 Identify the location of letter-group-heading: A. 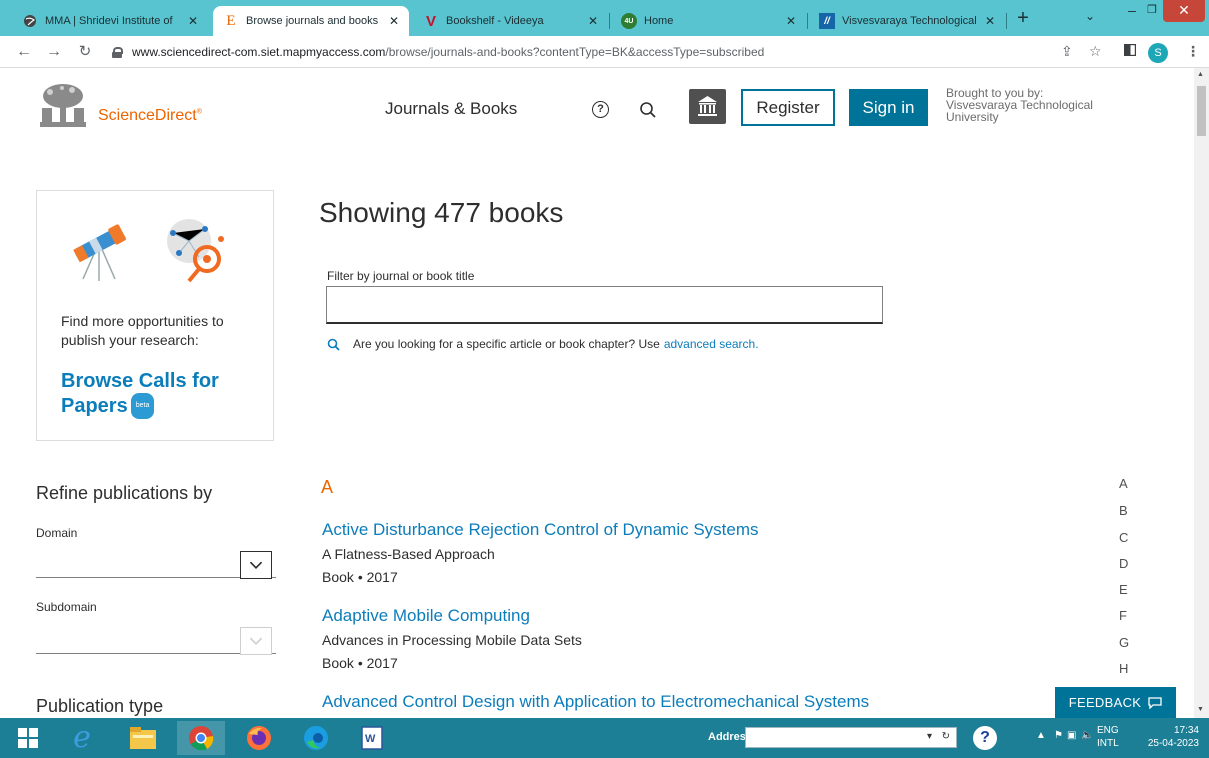
(327, 487).